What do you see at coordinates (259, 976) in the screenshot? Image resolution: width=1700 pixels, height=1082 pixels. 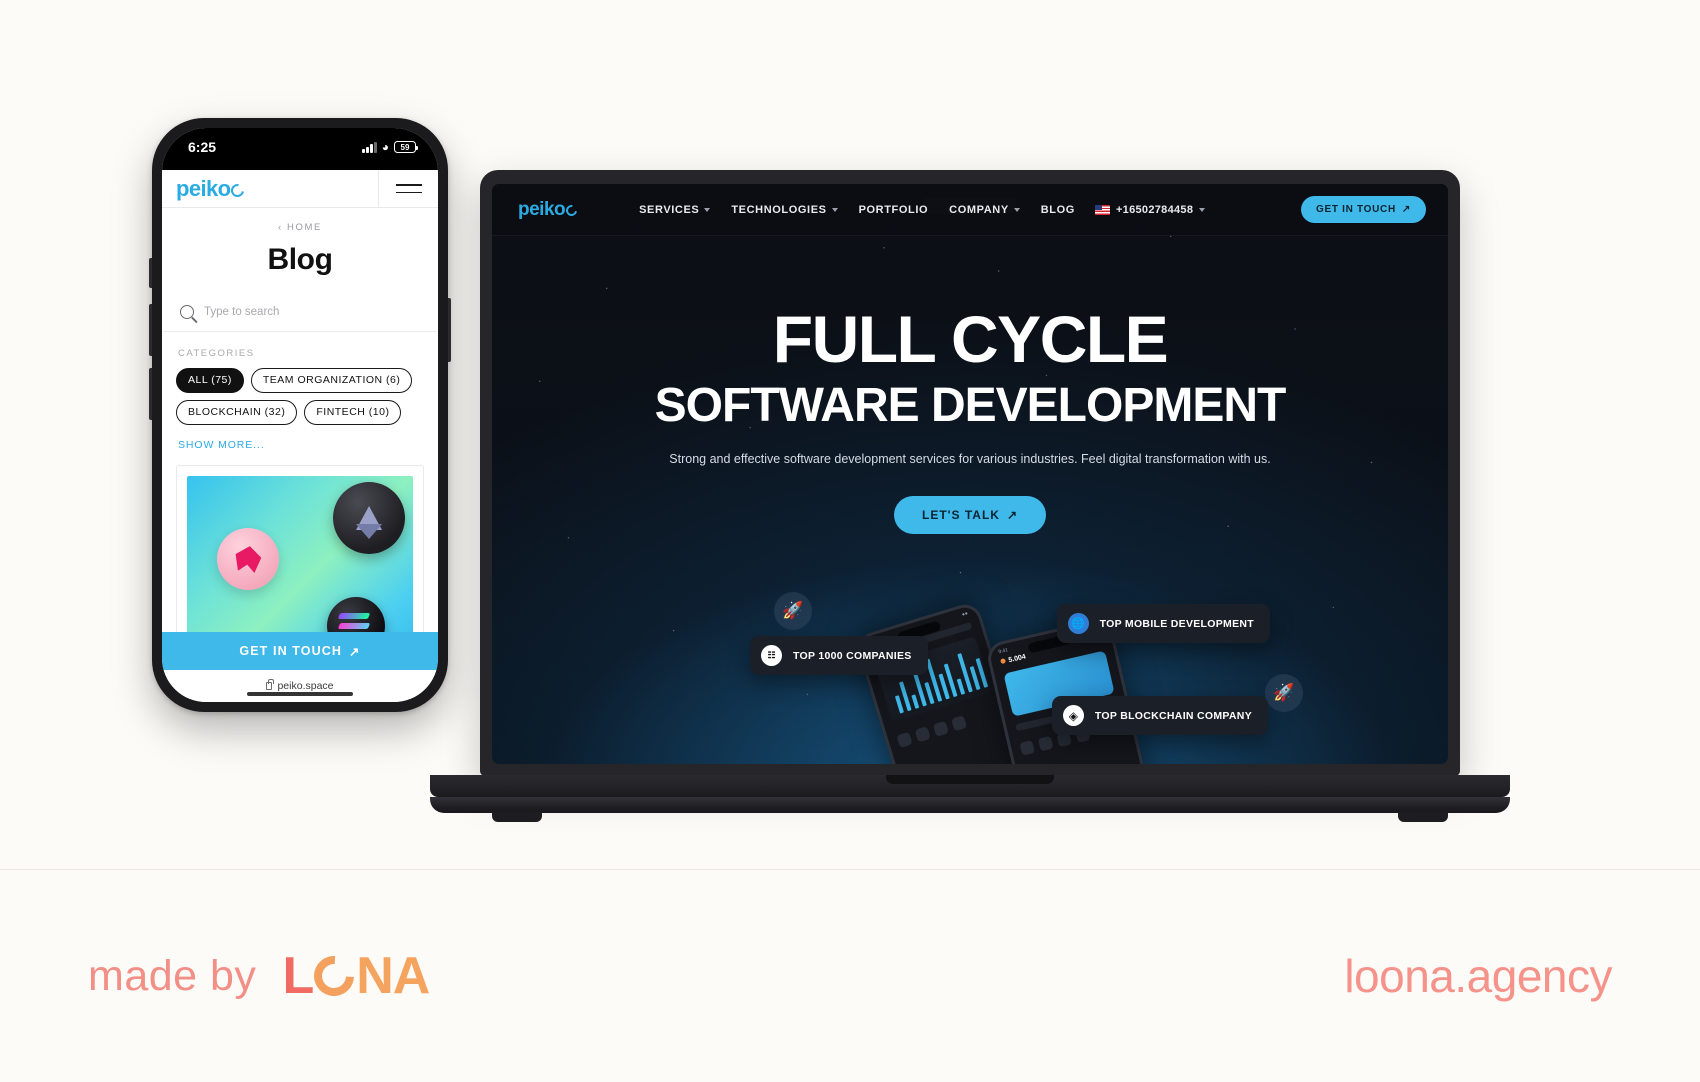 I see `made-by-credit: made by L NA` at bounding box center [259, 976].